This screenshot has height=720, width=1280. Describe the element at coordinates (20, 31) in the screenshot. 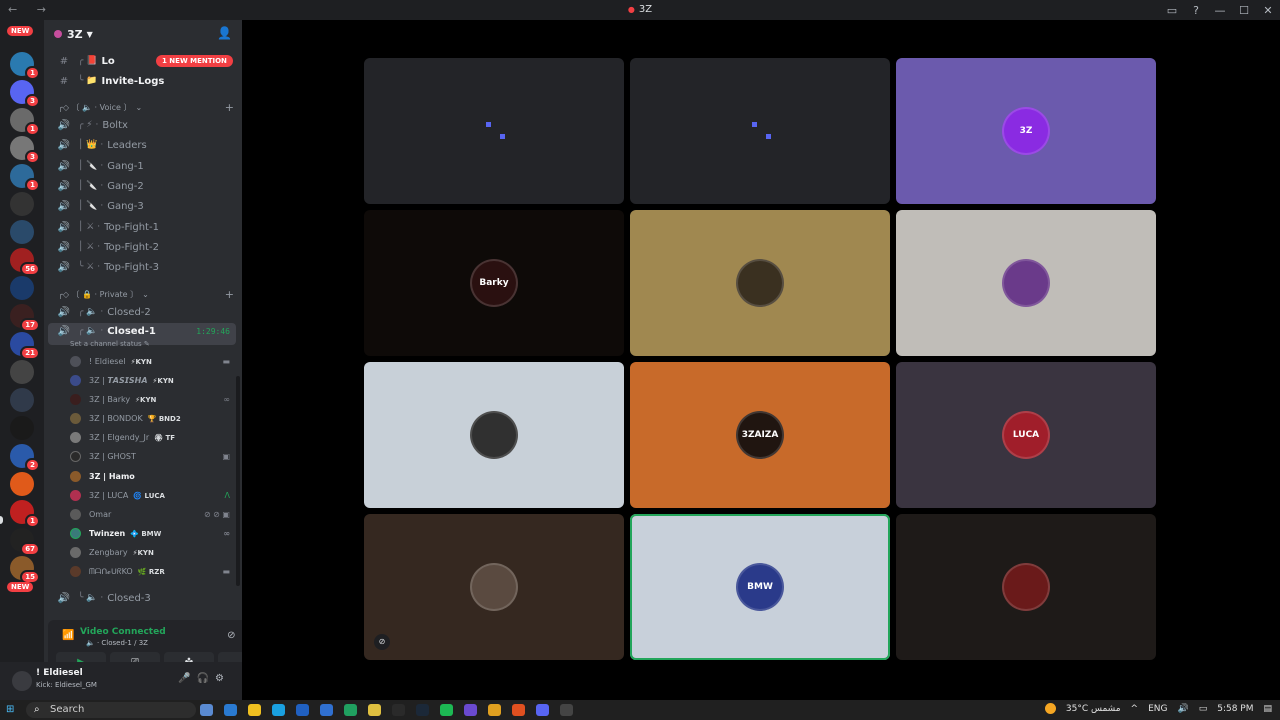

I see `new-badge-top: NEW` at that location.